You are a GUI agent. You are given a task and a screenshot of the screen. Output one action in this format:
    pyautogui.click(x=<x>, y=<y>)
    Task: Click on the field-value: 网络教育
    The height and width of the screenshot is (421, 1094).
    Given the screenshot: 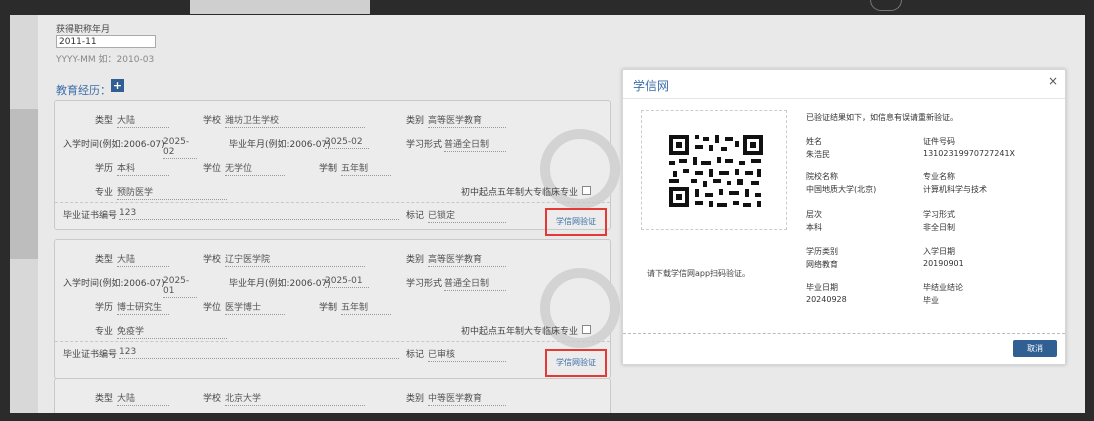 What is the action you would take?
    pyautogui.click(x=822, y=264)
    